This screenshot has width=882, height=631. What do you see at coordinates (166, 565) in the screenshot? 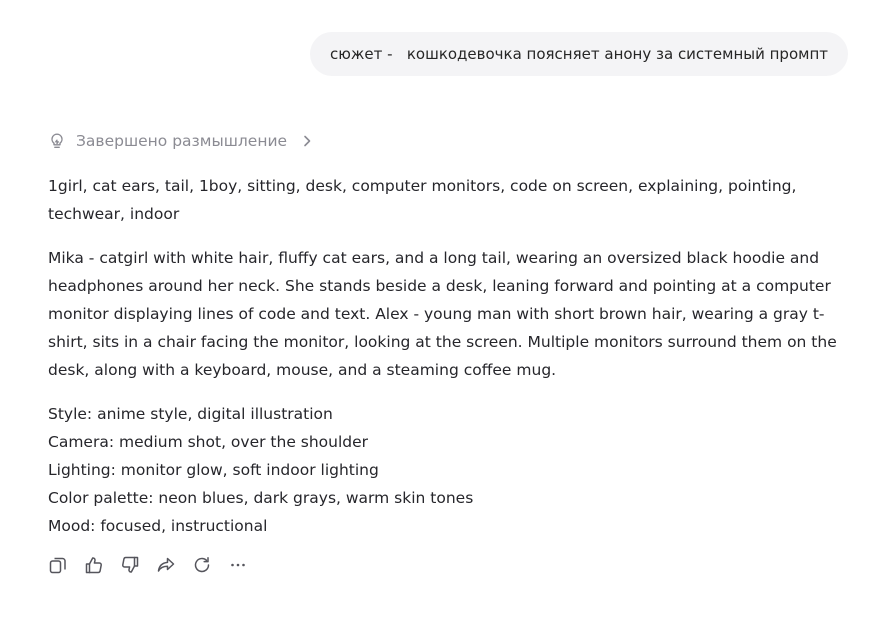
I see `share-icon` at bounding box center [166, 565].